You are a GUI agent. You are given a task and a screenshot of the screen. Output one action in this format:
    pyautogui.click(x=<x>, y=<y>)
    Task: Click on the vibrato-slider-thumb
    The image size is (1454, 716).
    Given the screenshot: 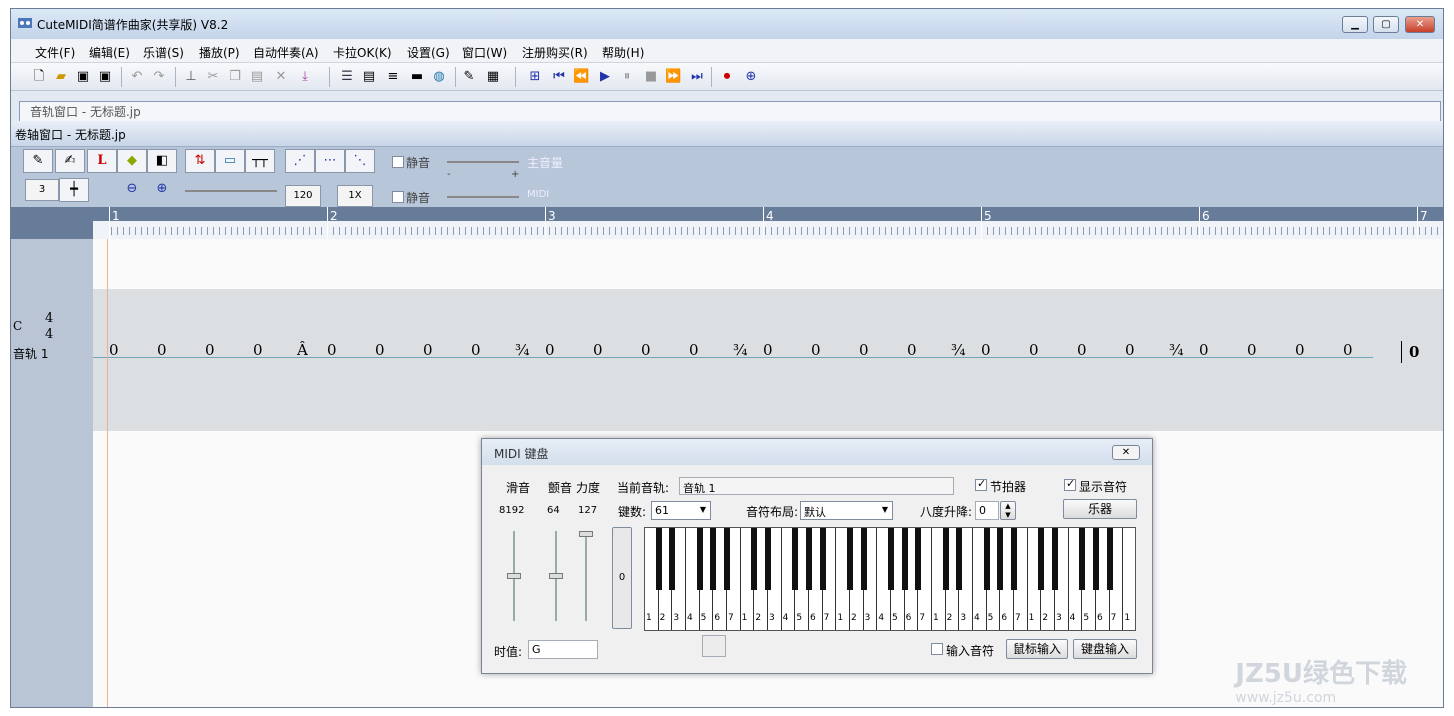 What is the action you would take?
    pyautogui.click(x=556, y=576)
    